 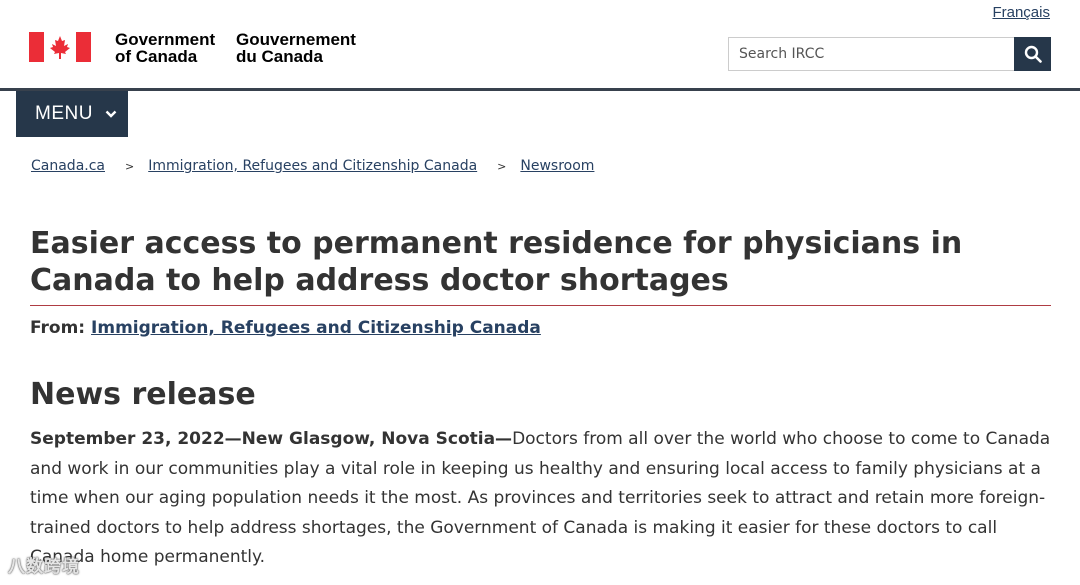 I want to click on search-input, so click(x=871, y=54).